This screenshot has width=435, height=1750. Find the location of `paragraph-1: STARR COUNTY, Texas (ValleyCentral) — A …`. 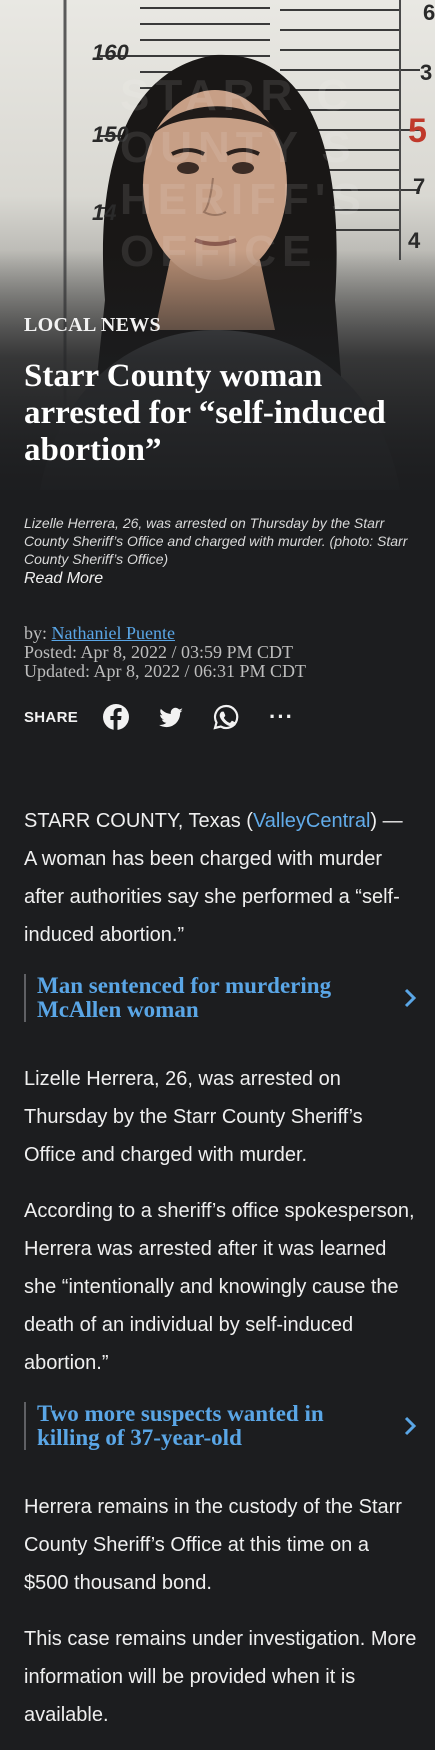

paragraph-1: STARR COUNTY, Texas (ValleyCentral) — A … is located at coordinates (221, 878).